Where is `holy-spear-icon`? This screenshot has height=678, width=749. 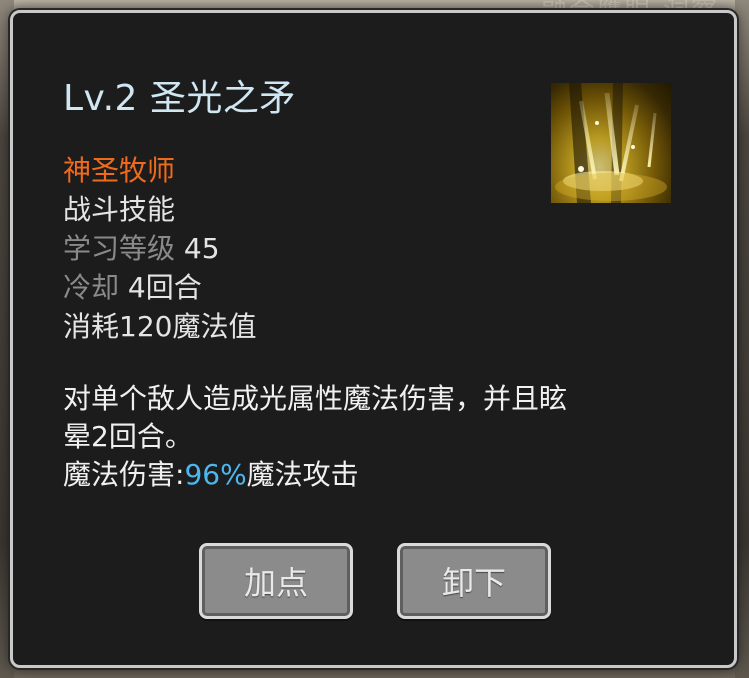
holy-spear-icon is located at coordinates (611, 143).